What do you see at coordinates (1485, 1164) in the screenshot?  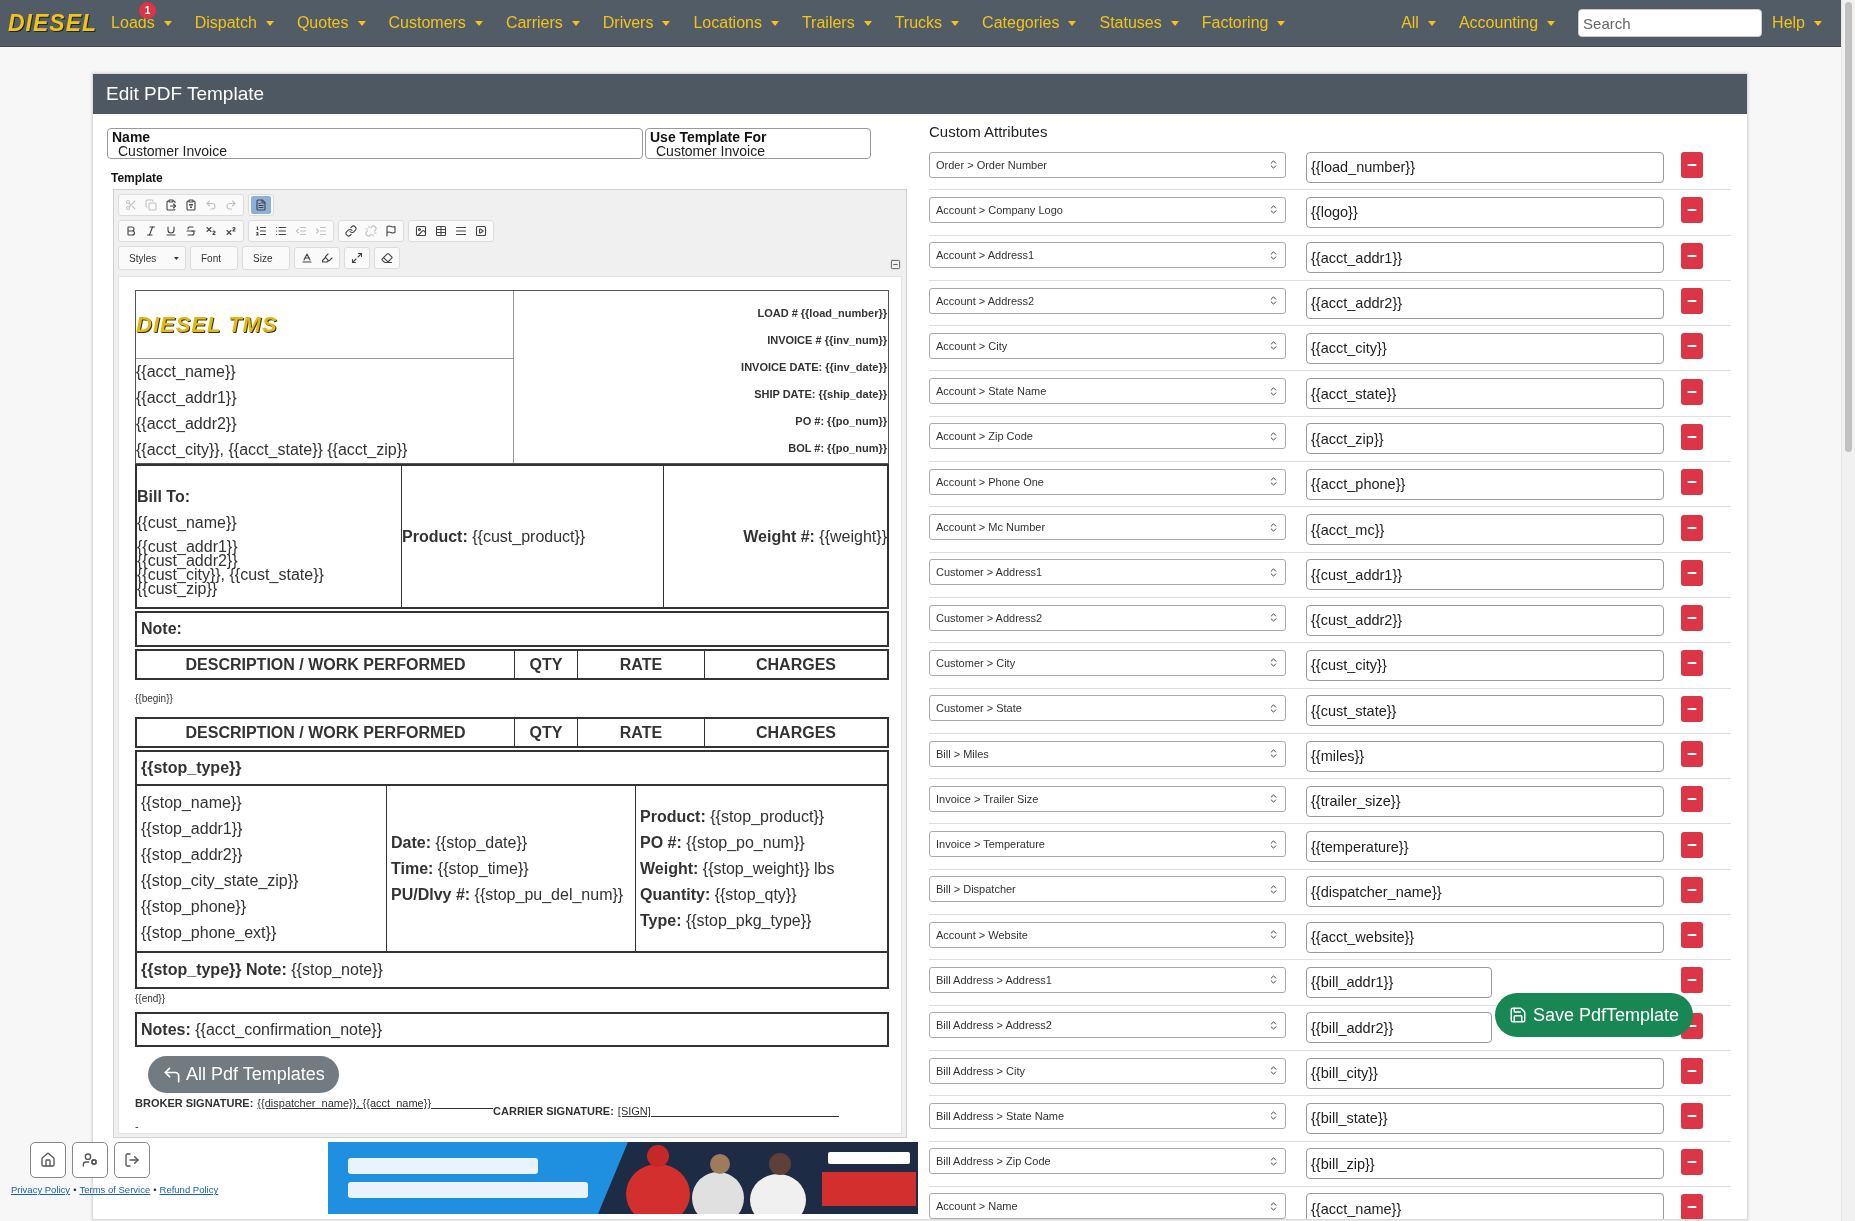 I see `tag-field: {{bill_zip}}` at bounding box center [1485, 1164].